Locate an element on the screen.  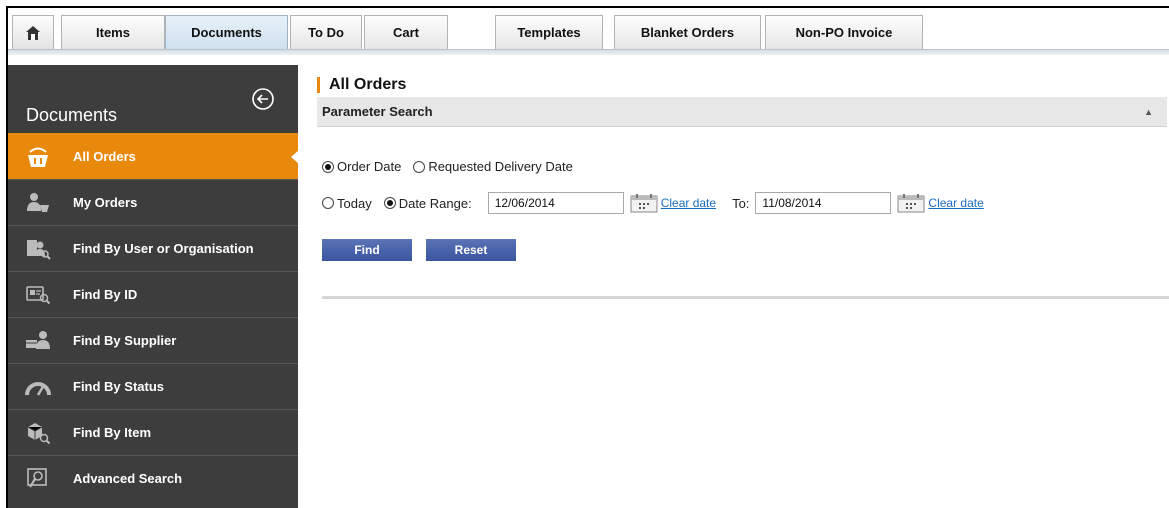
sidebar-header: Documents is located at coordinates (153, 99).